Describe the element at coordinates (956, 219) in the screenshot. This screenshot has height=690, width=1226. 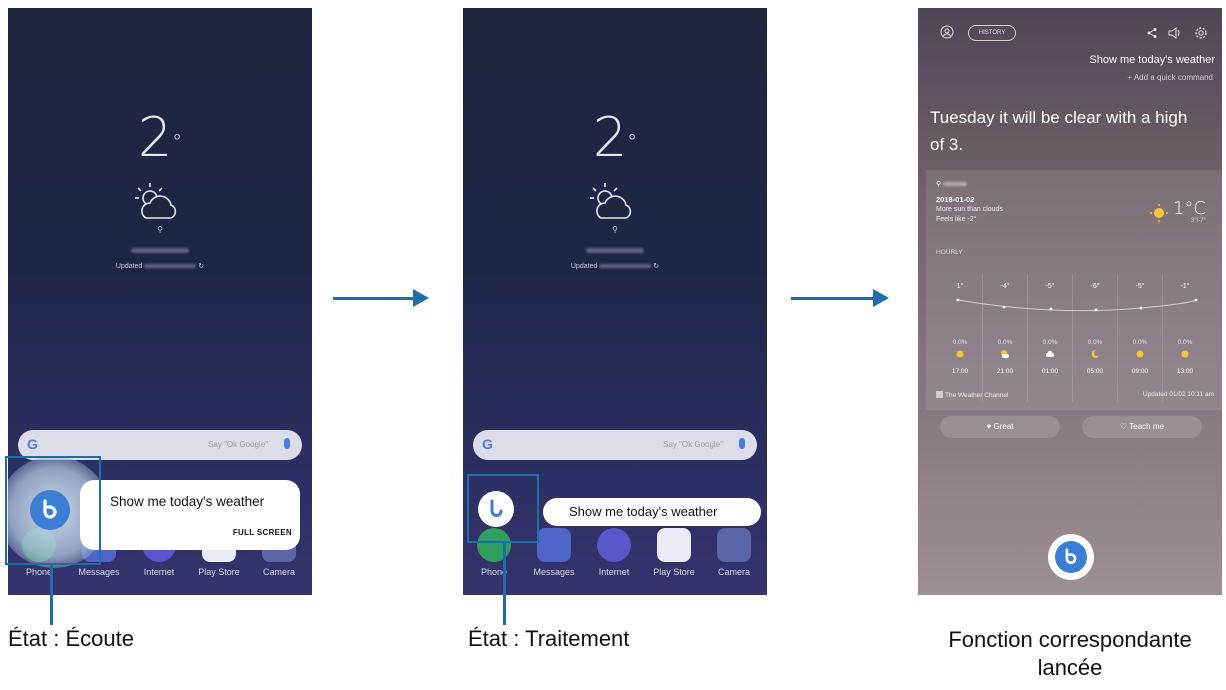
I see `feels-like: Feels like -2°` at that location.